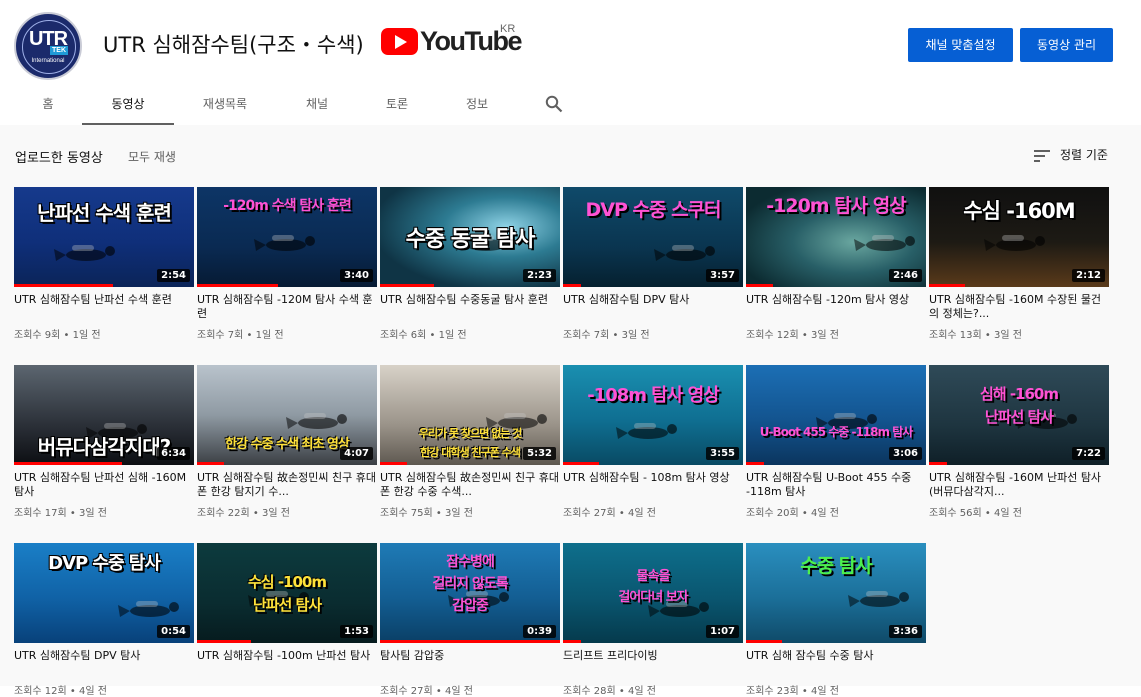  I want to click on video-title: UTR 심해잠수팀 - 108m 탐사 영상, so click(653, 485).